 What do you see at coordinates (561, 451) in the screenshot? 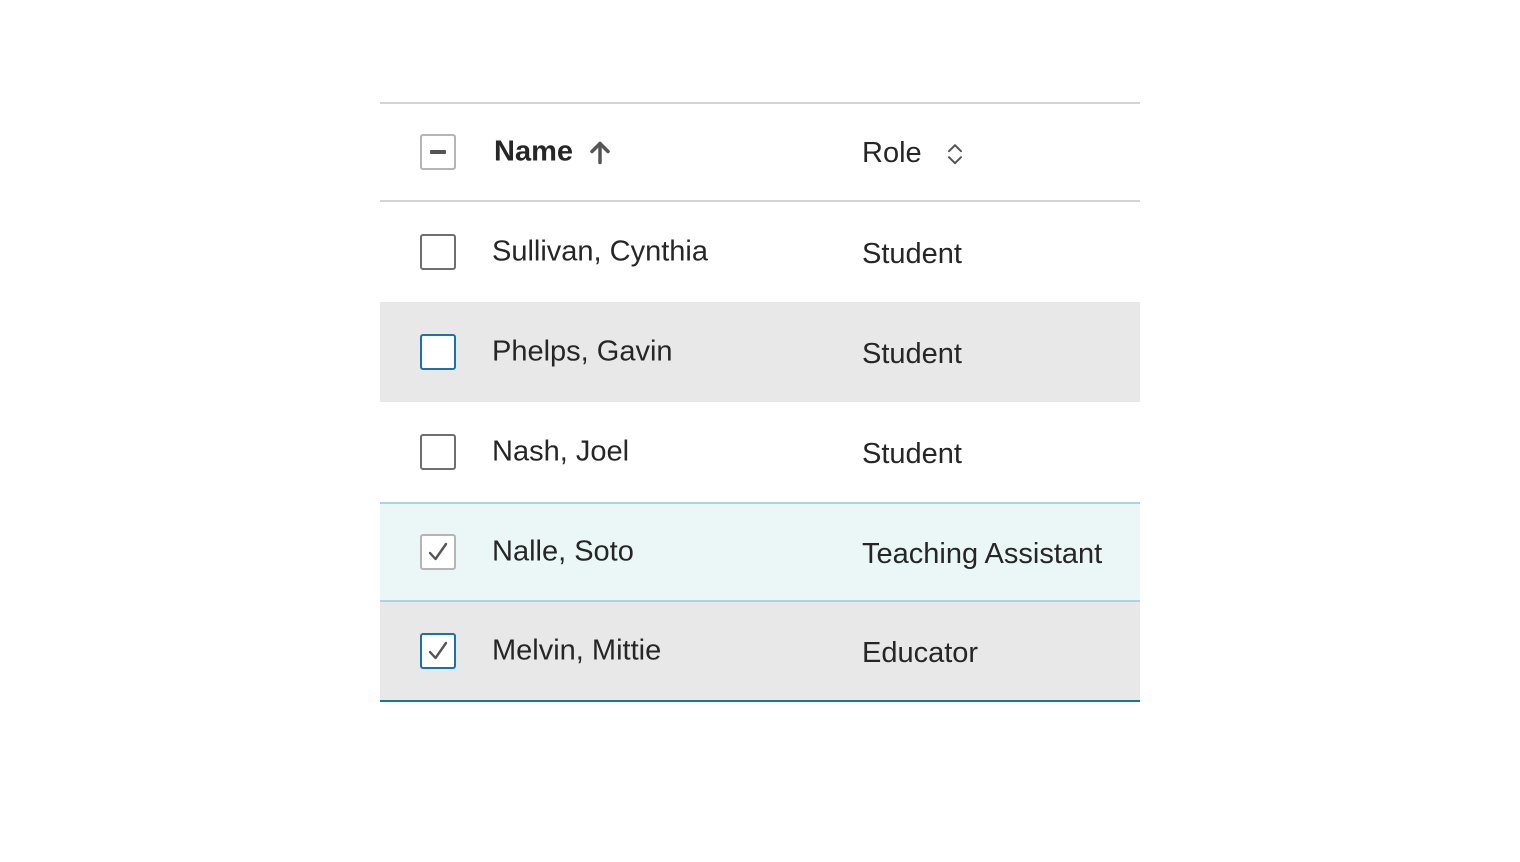
I see `row-name: Nash, Joel` at bounding box center [561, 451].